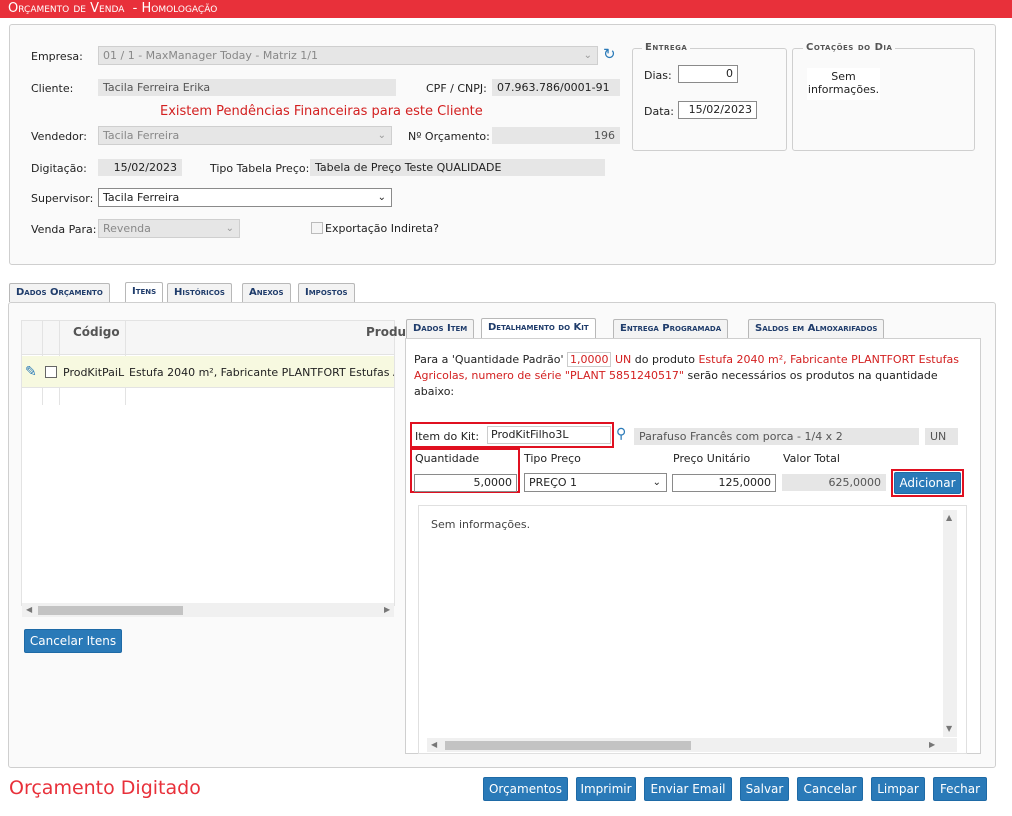  I want to click on tabela-label: Tipo Tabela Preço:, so click(260, 168).